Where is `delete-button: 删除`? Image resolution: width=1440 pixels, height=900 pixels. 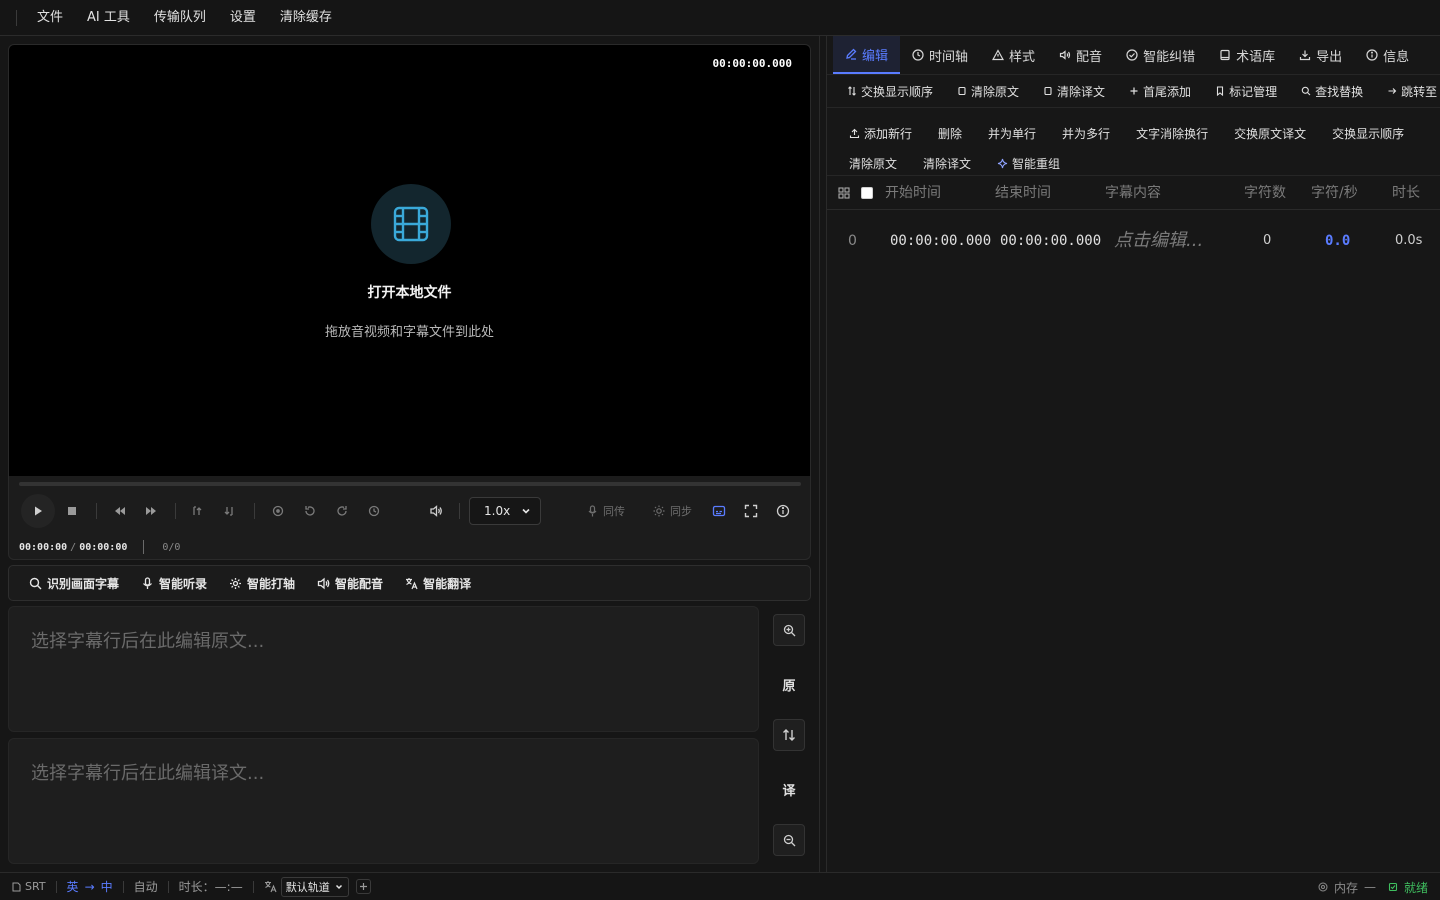
delete-button: 删除 is located at coordinates (950, 133).